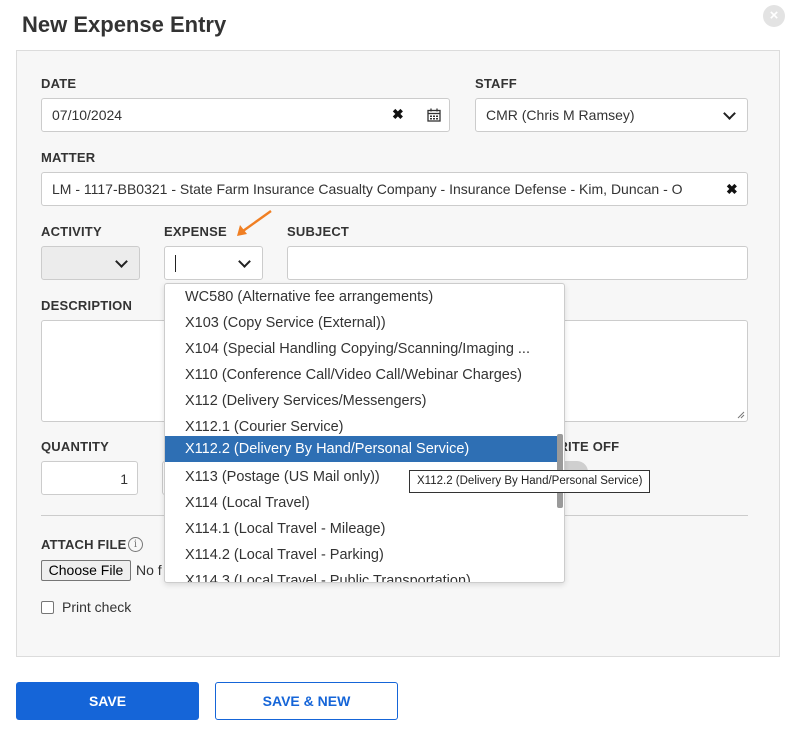  I want to click on description-label: DESCRIPTION, so click(87, 305).